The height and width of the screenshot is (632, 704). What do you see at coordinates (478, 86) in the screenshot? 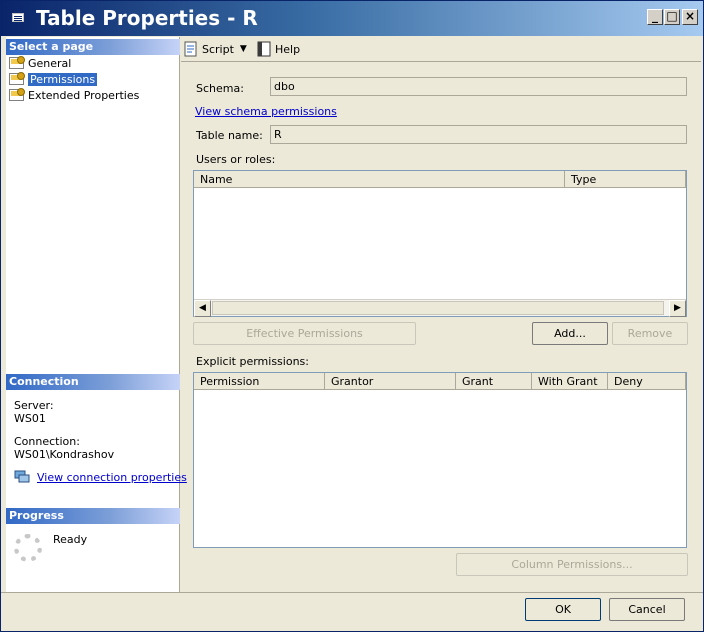
I see `schema-field: dbo` at bounding box center [478, 86].